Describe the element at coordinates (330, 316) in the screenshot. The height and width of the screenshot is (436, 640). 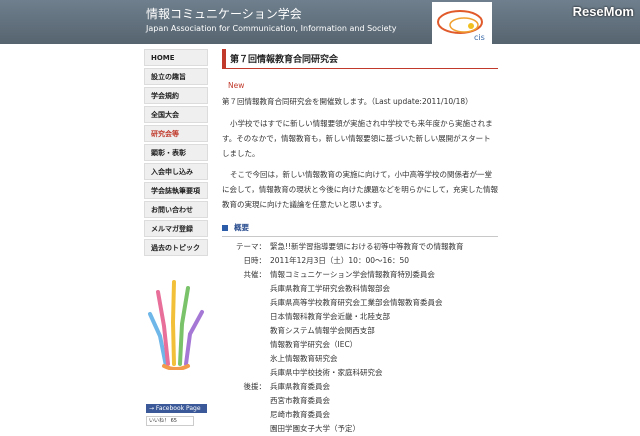
I see `cohost-item: 日本情報科教育学会近畿・北陸支部` at that location.